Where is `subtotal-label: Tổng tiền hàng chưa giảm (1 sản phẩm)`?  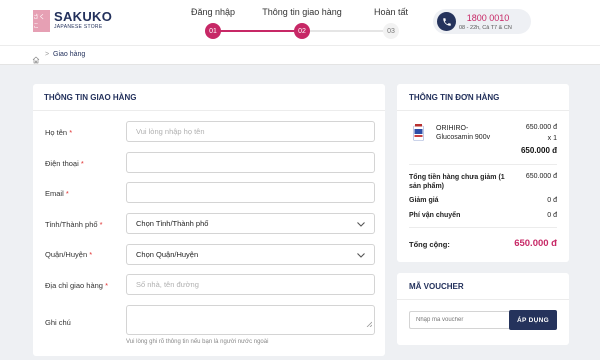
subtotal-label: Tổng tiền hàng chưa giảm (1 sản phẩm) is located at coordinates (457, 182).